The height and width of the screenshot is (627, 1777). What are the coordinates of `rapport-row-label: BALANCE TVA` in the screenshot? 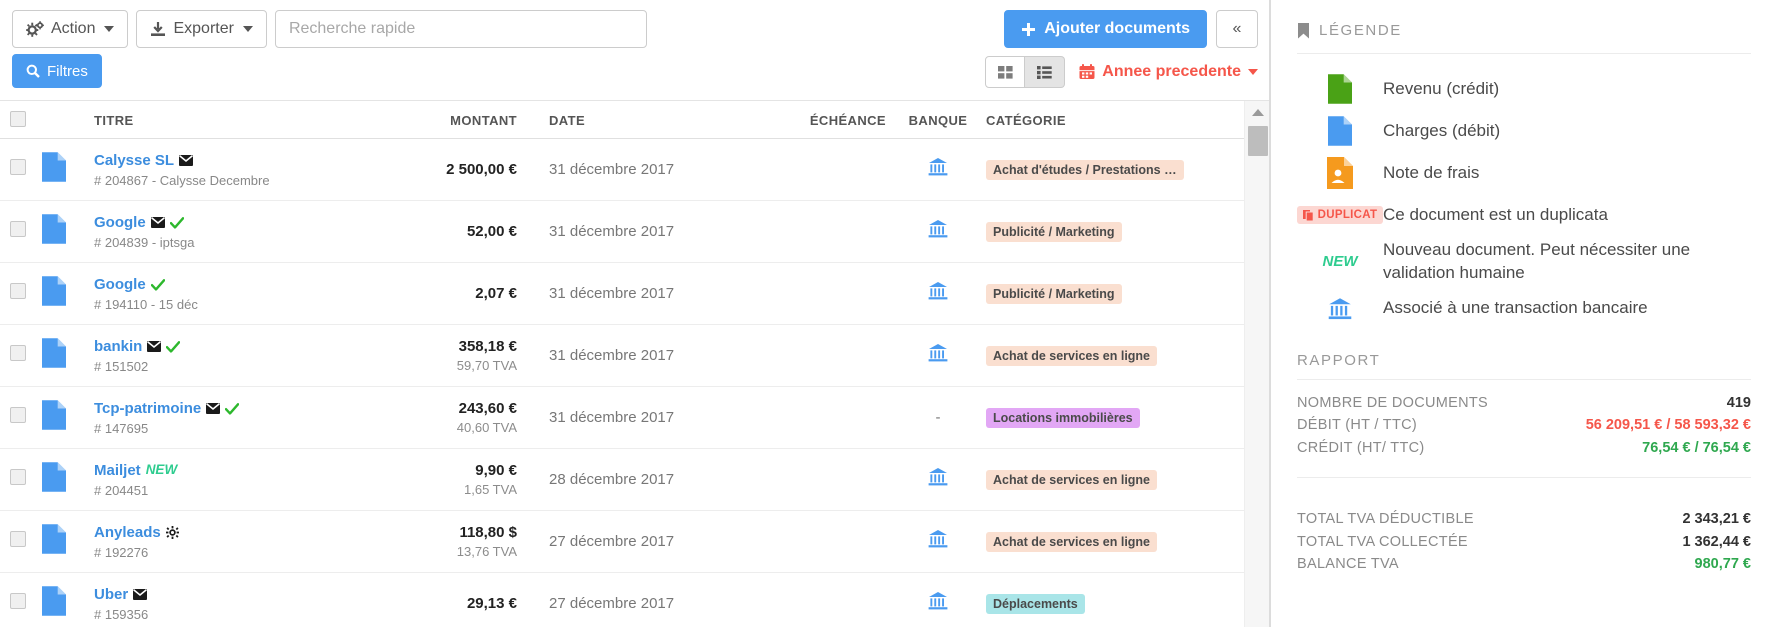 It's located at (1348, 564).